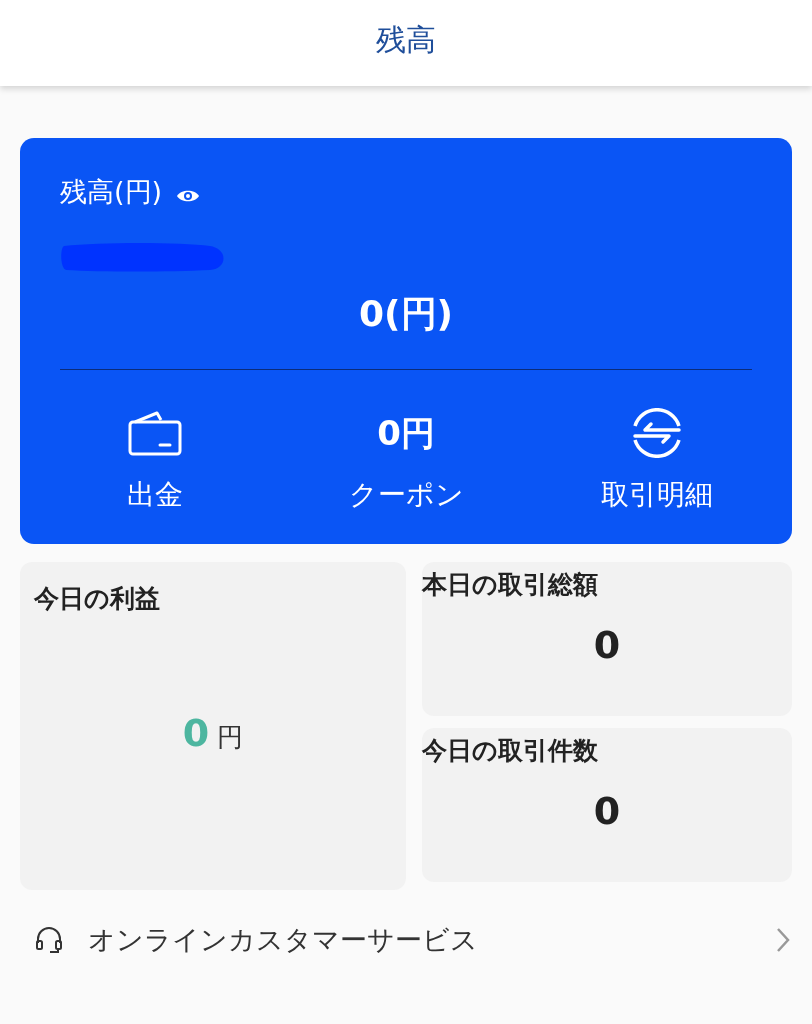  Describe the element at coordinates (111, 192) in the screenshot. I see `balance-label: 残高(円)` at that location.